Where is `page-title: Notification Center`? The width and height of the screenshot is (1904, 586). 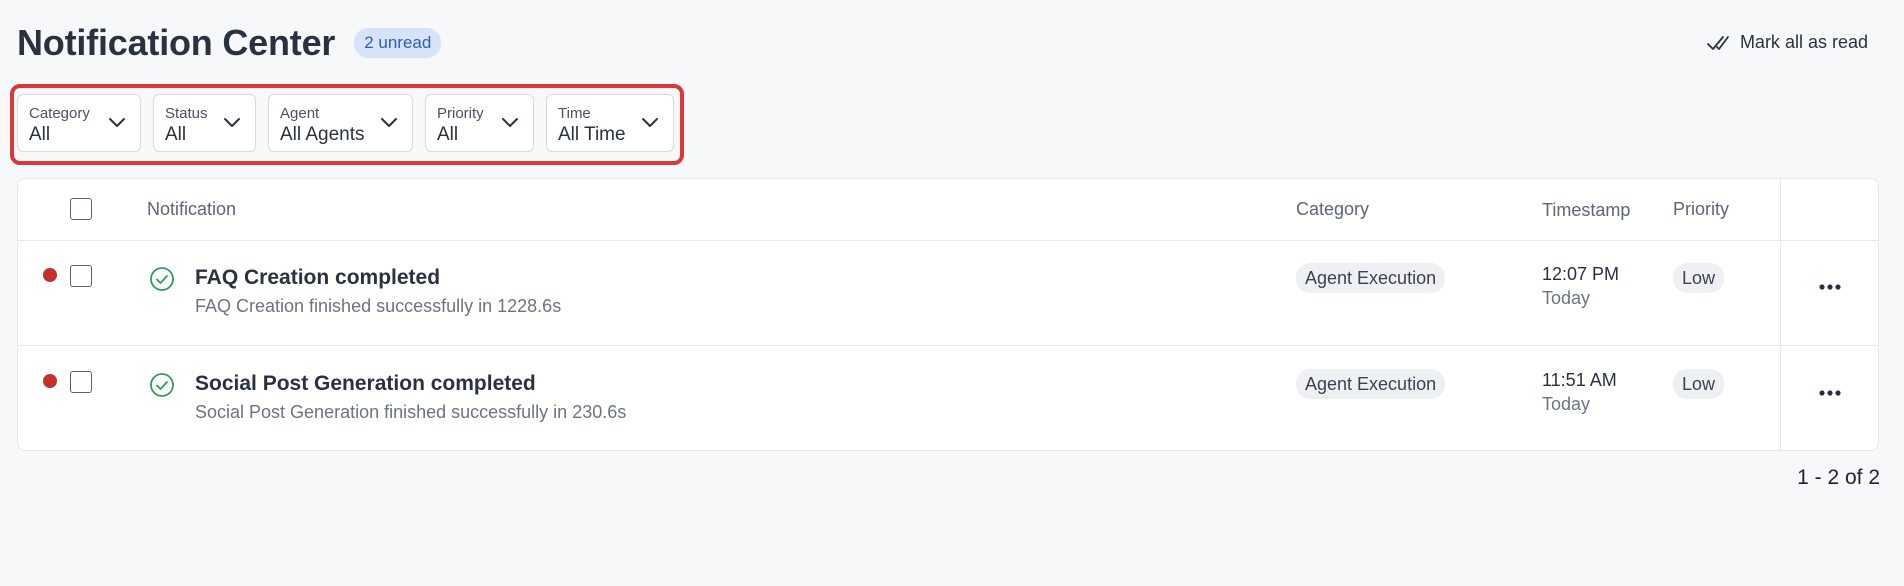 page-title: Notification Center is located at coordinates (176, 42).